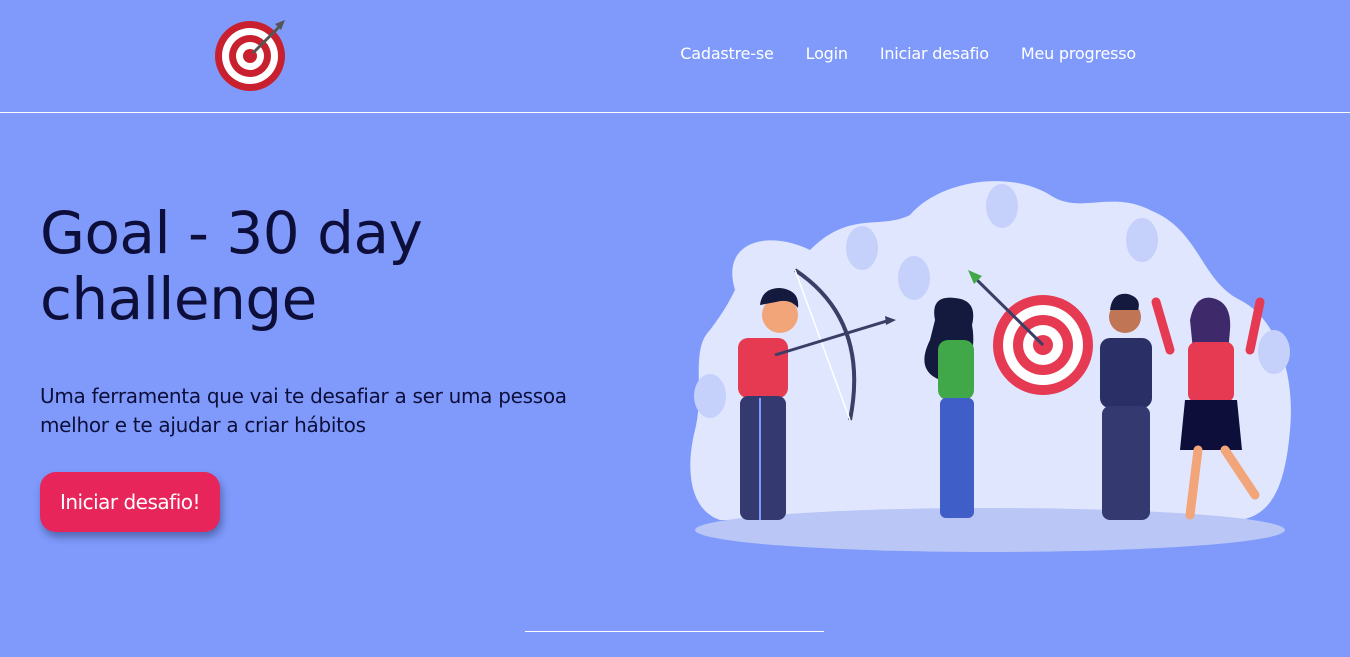  Describe the element at coordinates (674, 631) in the screenshot. I see `section-divider` at that location.